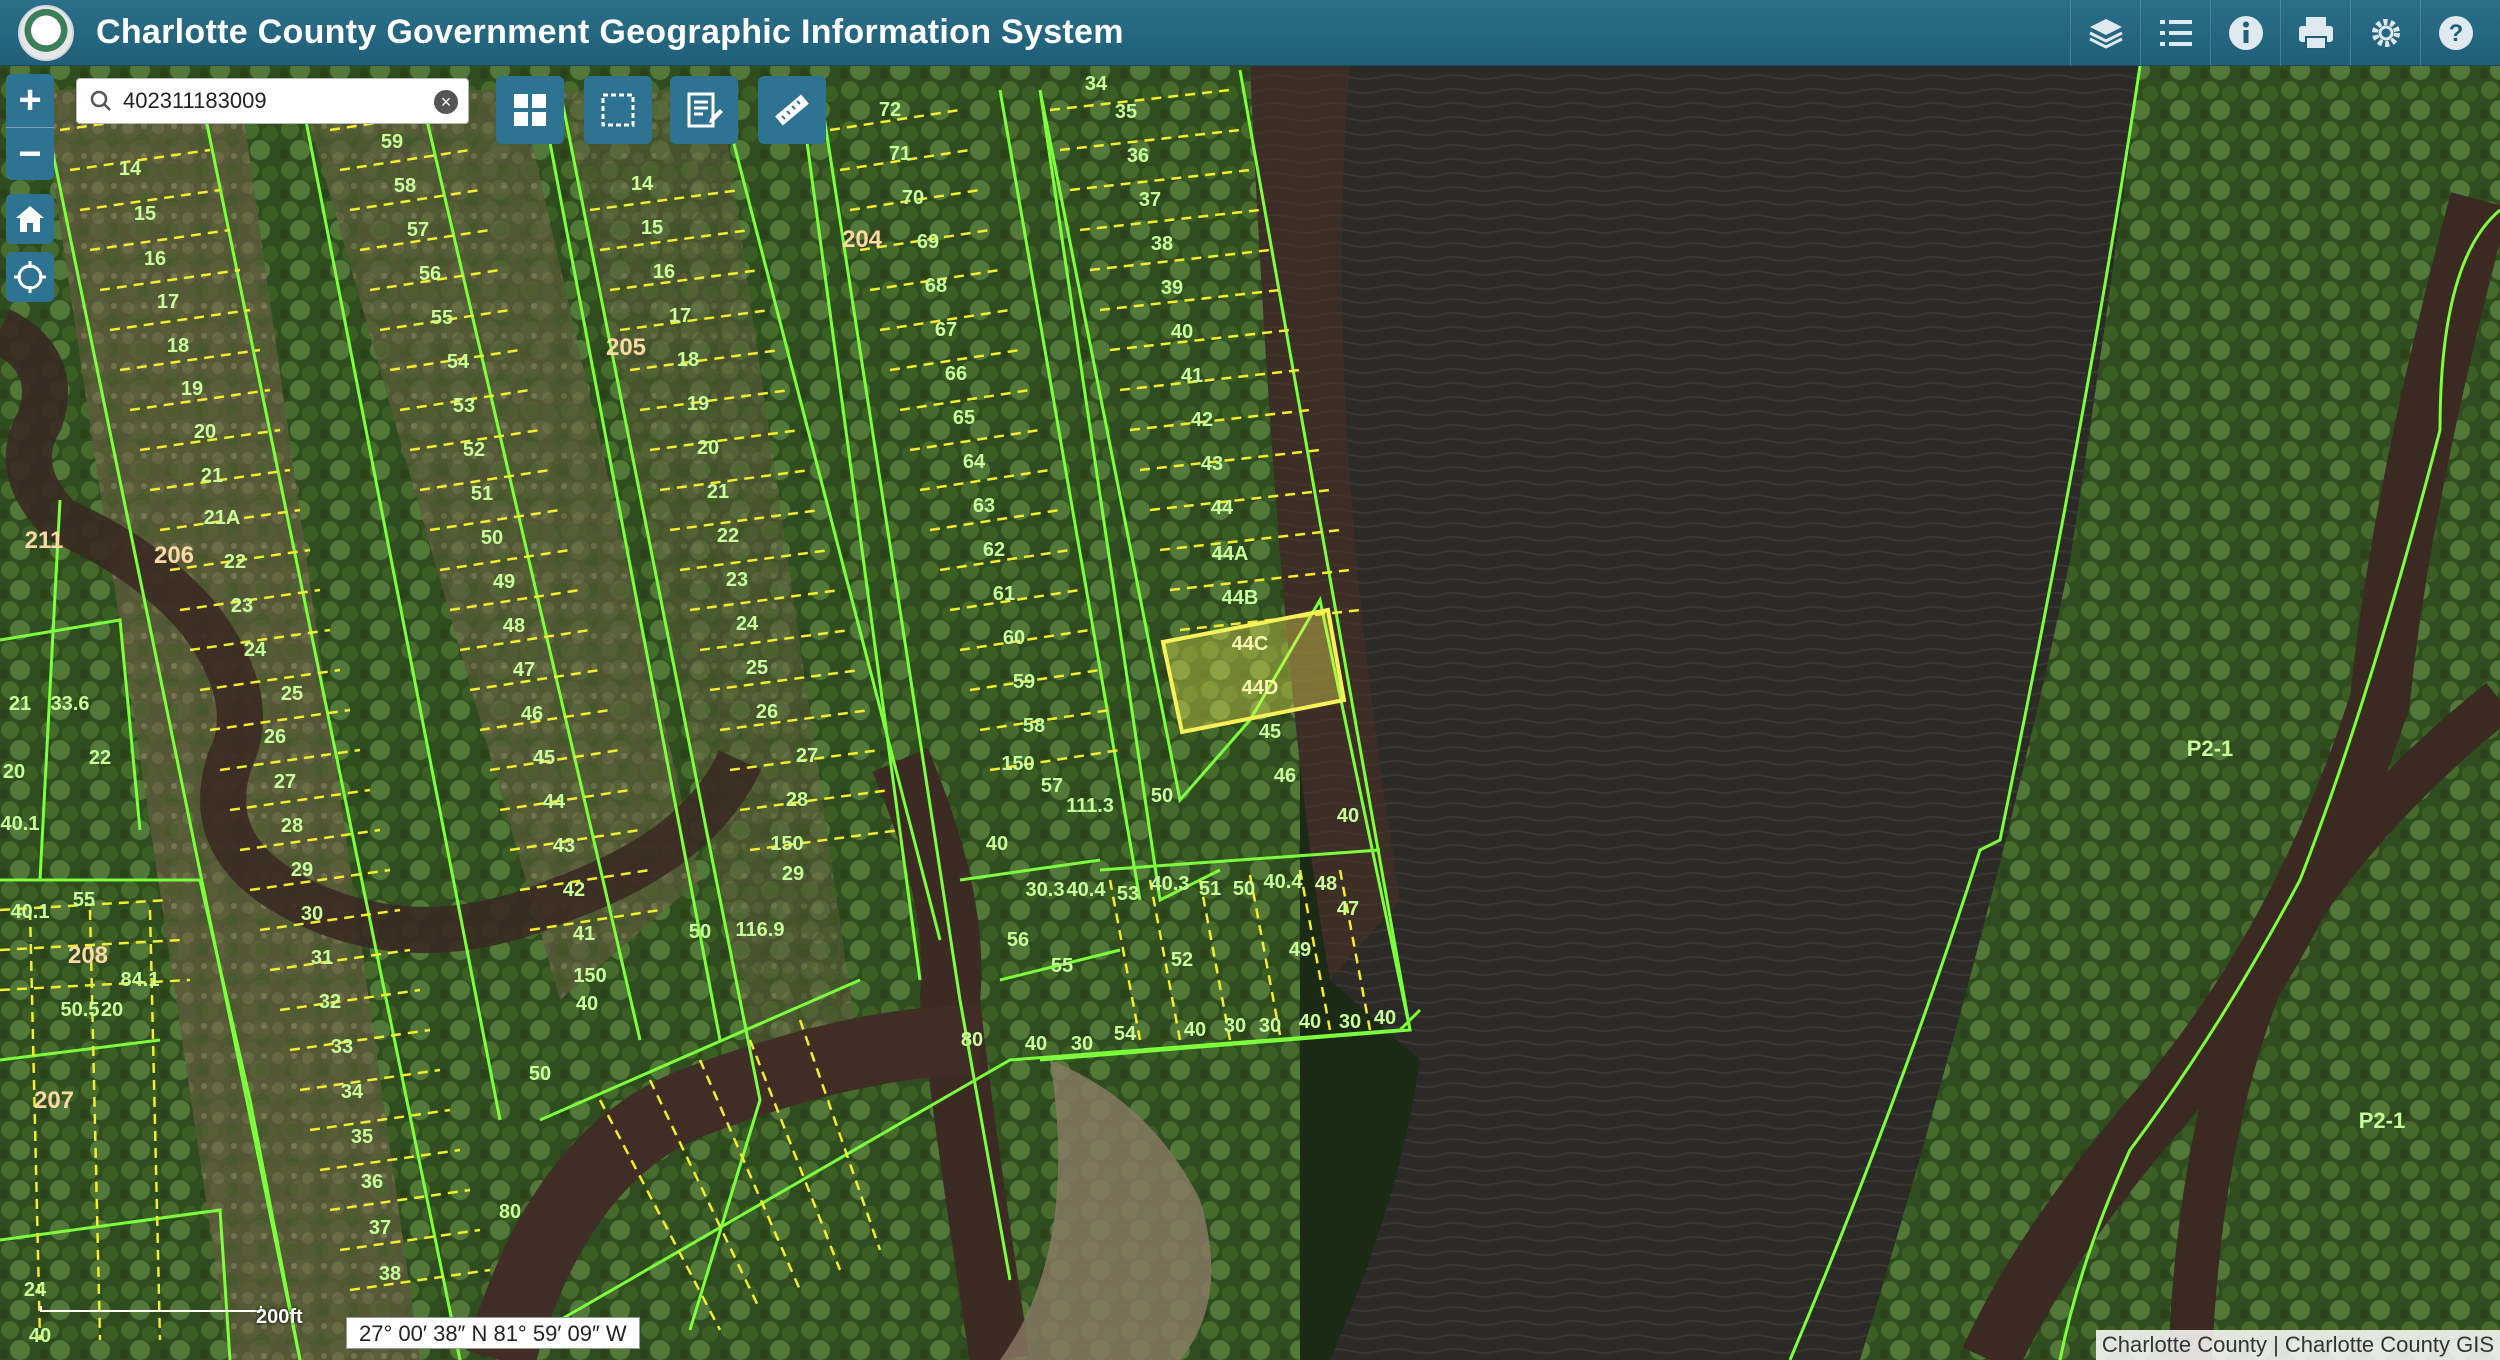 The image size is (2500, 1360). I want to click on zoom-control: + −, so click(30, 127).